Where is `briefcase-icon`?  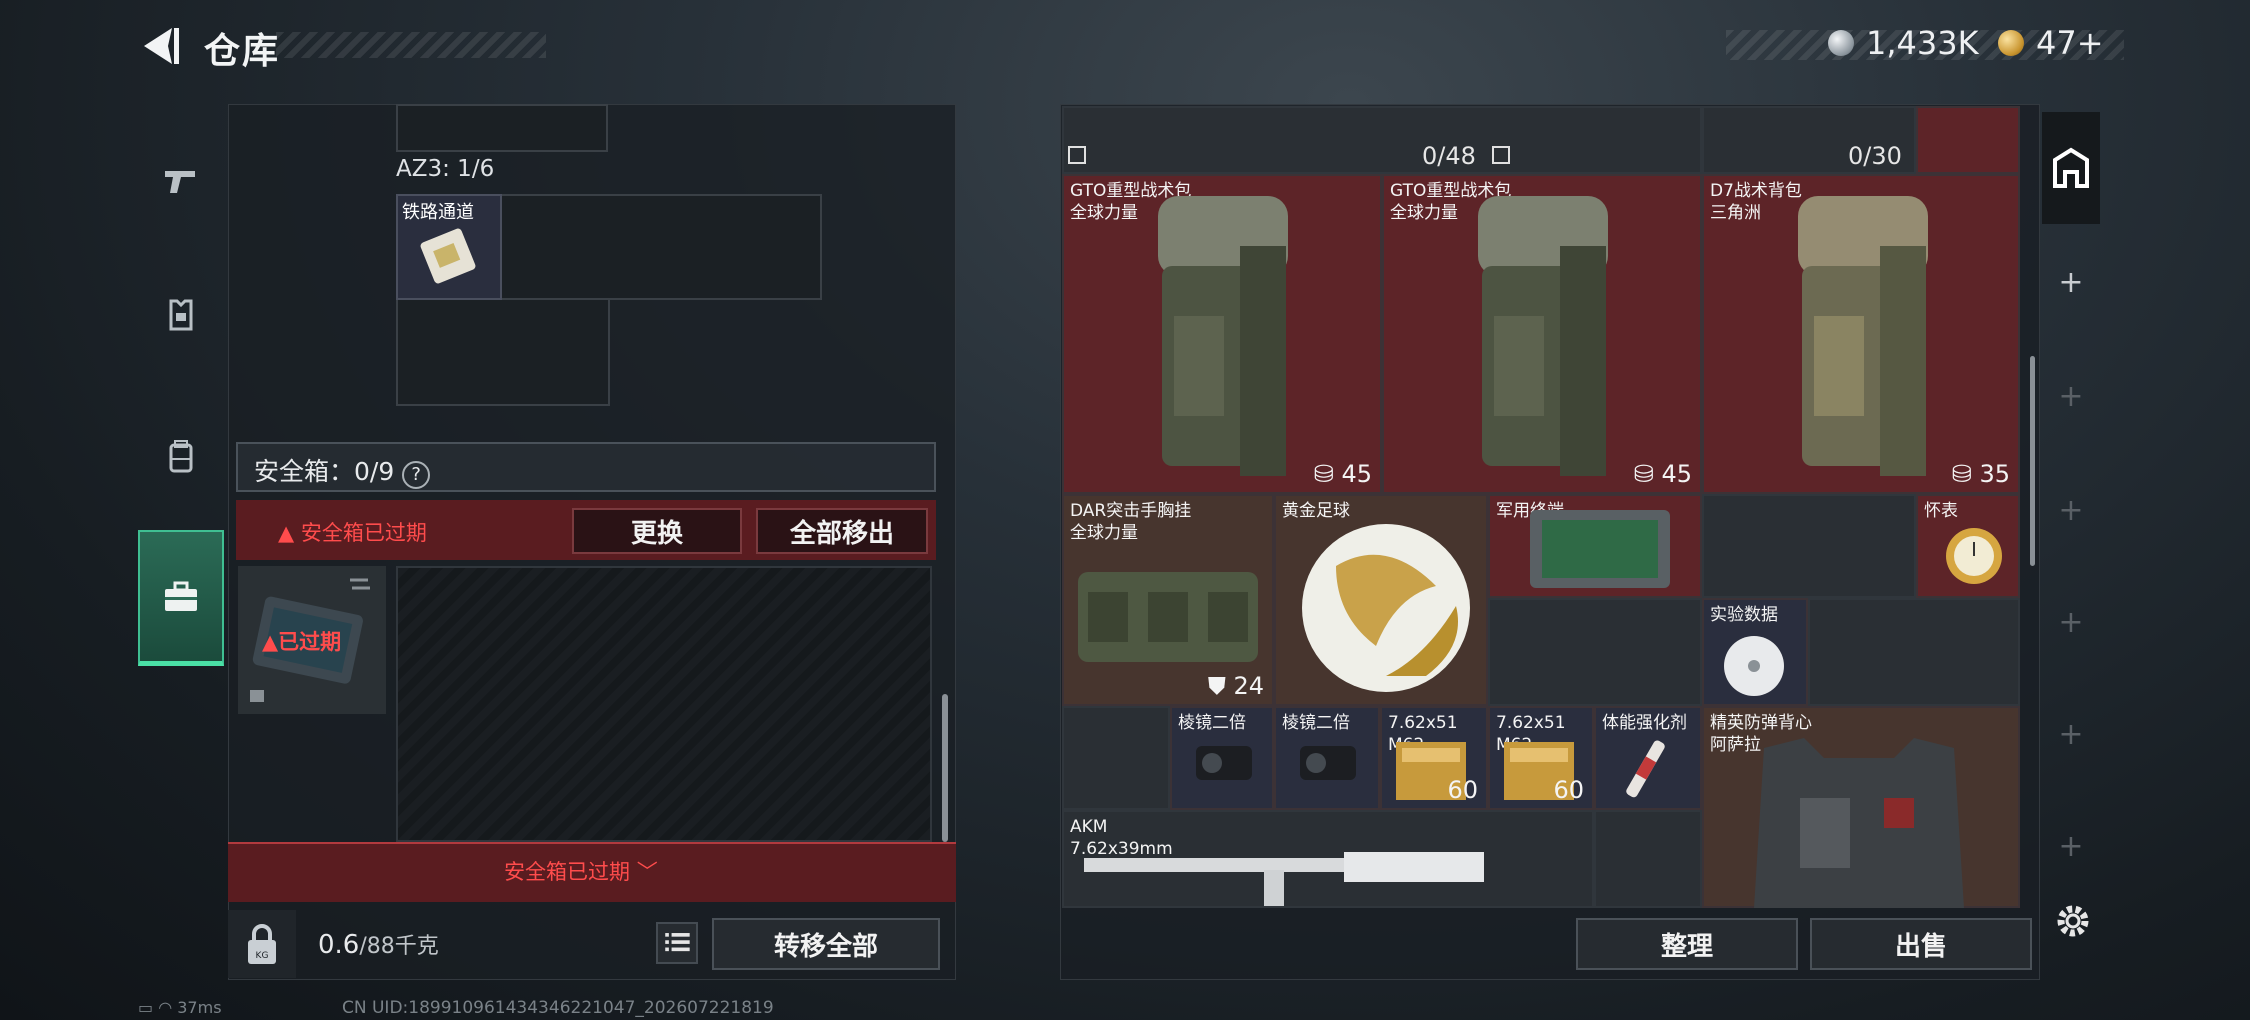
briefcase-icon is located at coordinates (181, 596).